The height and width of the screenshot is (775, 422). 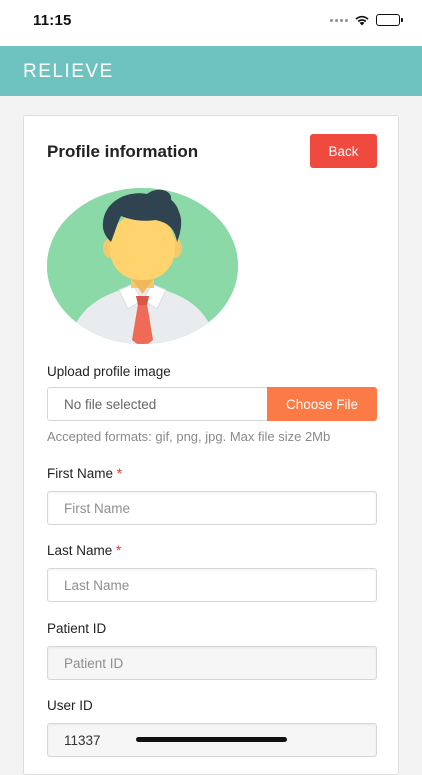 I want to click on last-name-label-text: Last Name, so click(x=80, y=550).